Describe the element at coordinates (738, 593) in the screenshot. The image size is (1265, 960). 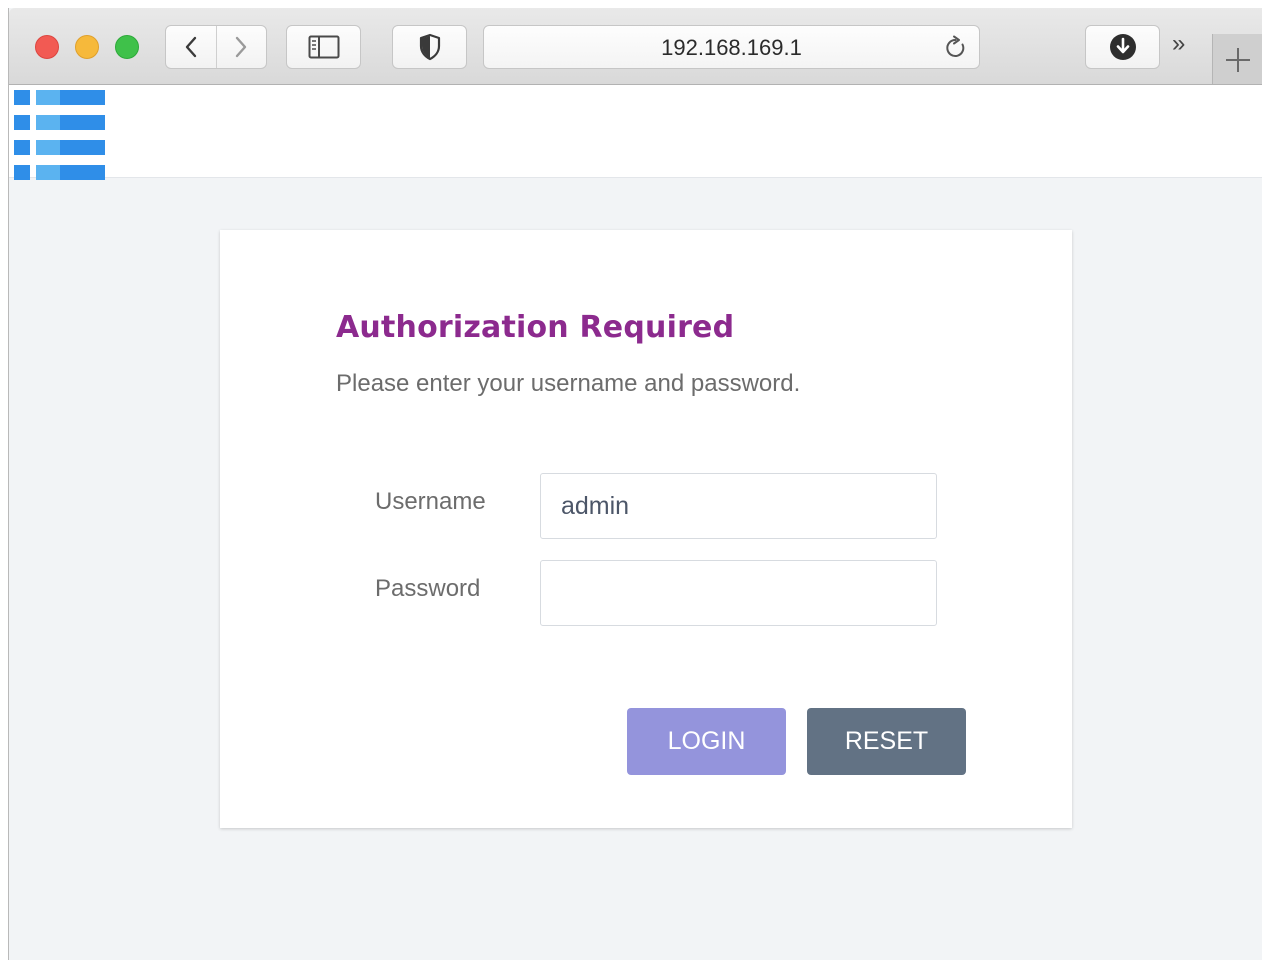
I see `password-input` at that location.